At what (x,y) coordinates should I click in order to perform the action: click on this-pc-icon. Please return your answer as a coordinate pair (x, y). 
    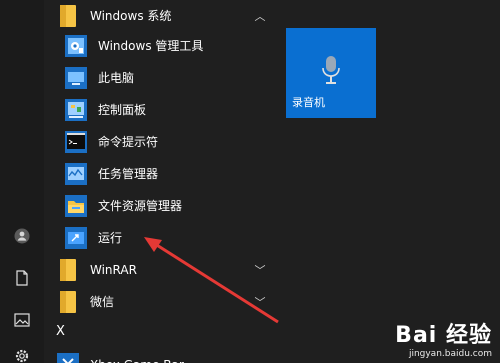
    Looking at the image, I should click on (76, 78).